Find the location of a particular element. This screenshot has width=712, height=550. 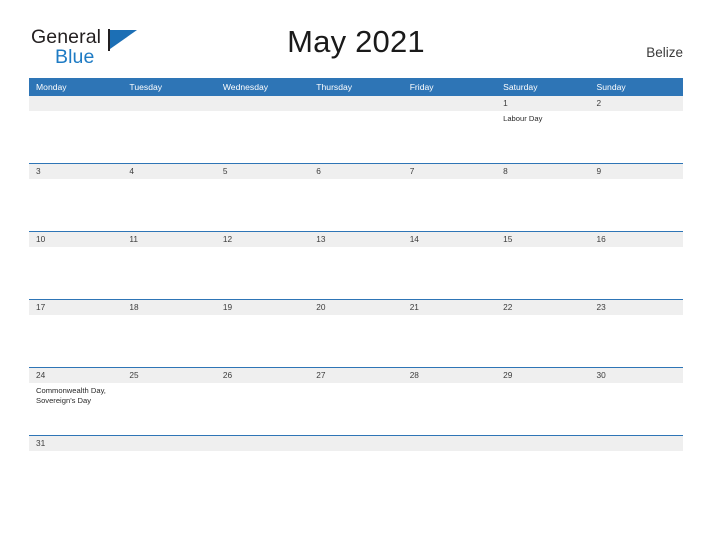

day-cell-number: 19 is located at coordinates (262, 307).